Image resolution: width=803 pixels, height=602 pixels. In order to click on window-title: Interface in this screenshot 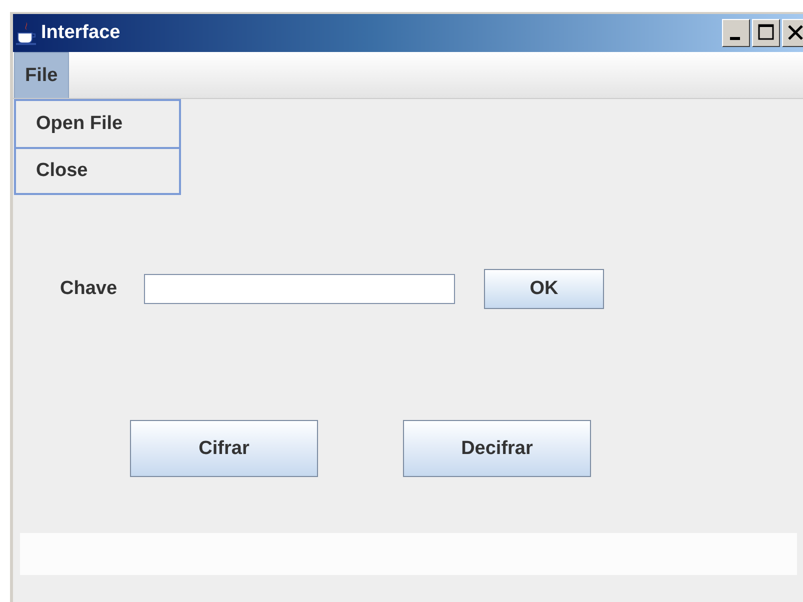, I will do `click(80, 33)`.